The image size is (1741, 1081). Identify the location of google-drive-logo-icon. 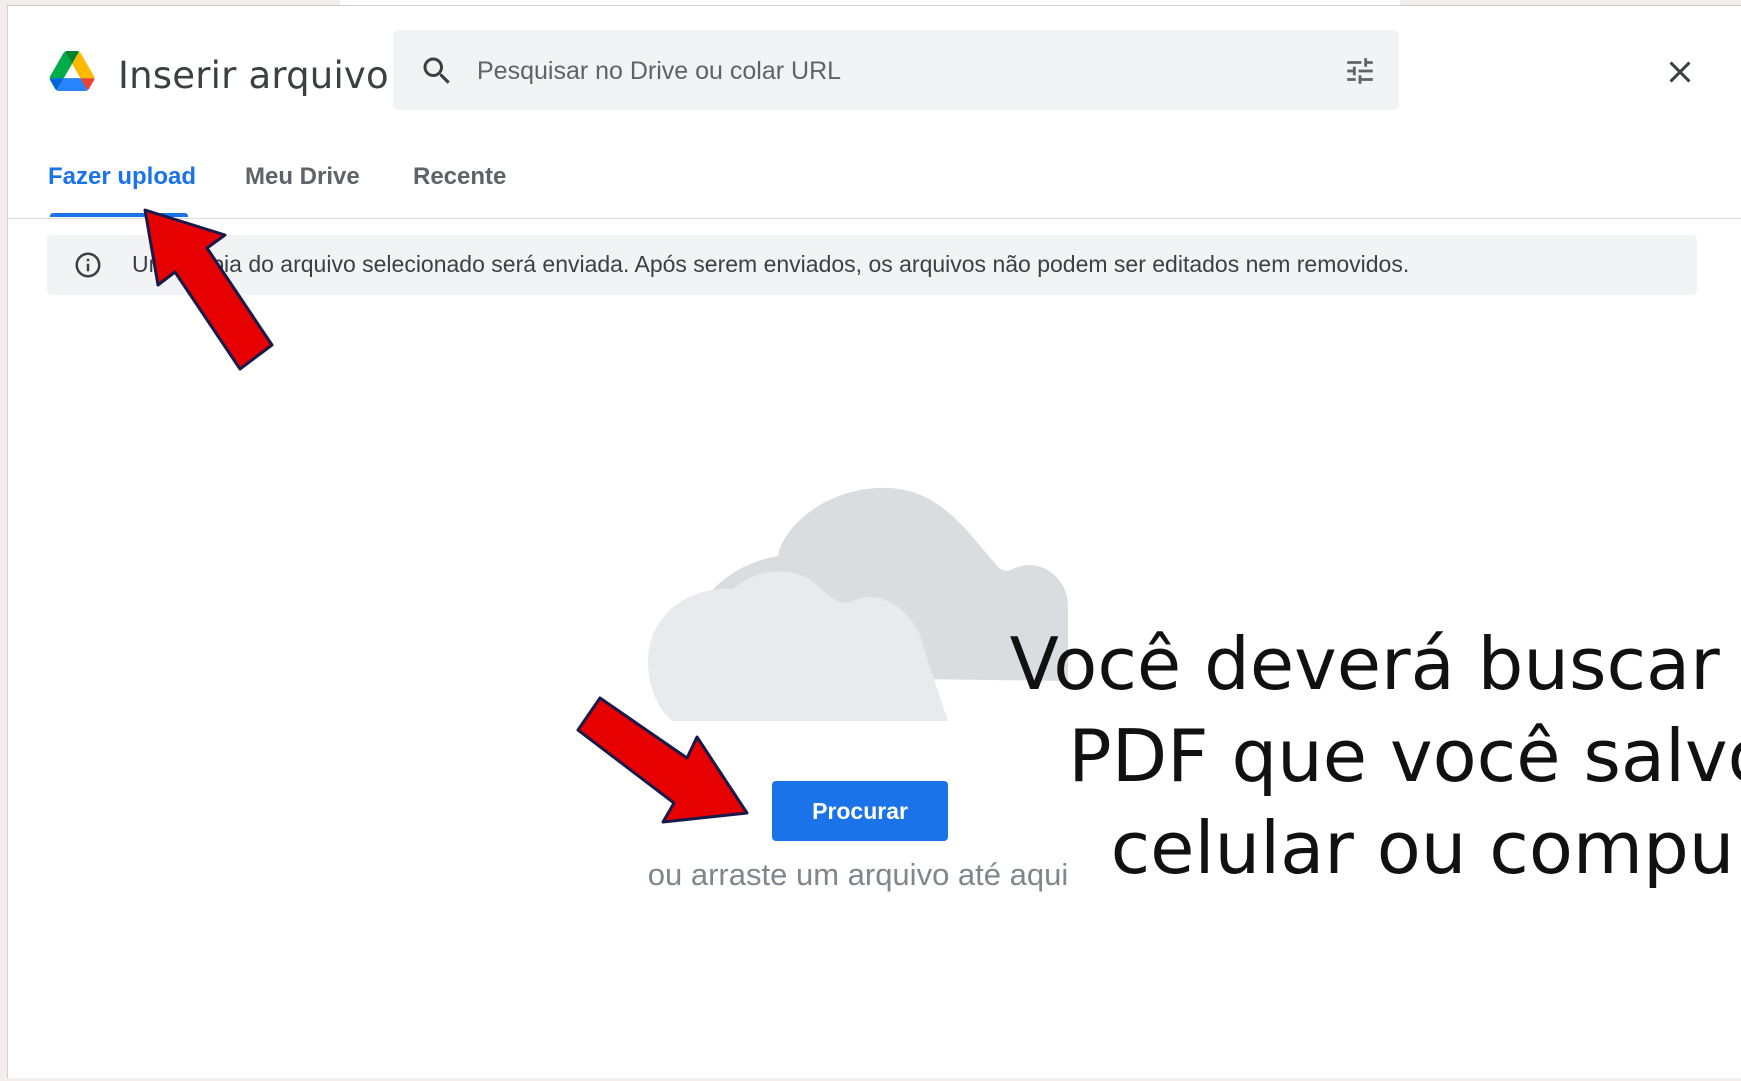
(72, 71).